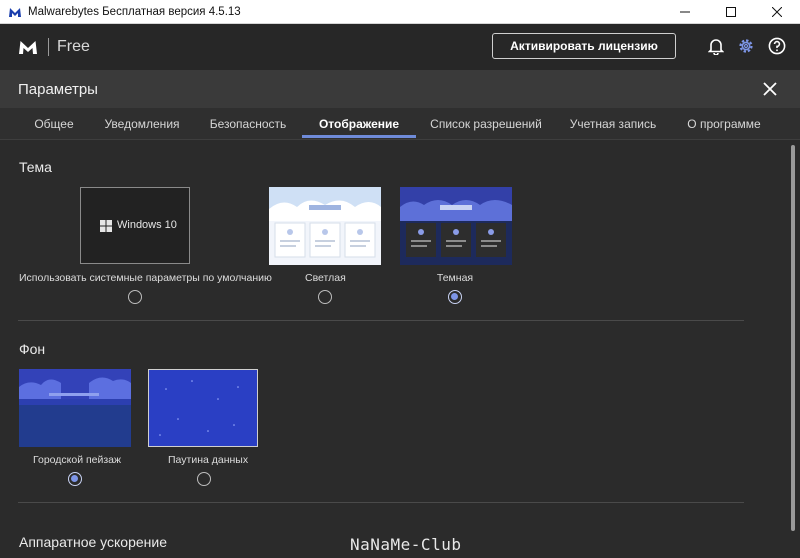 This screenshot has height=558, width=800. I want to click on gear-icon, so click(746, 46).